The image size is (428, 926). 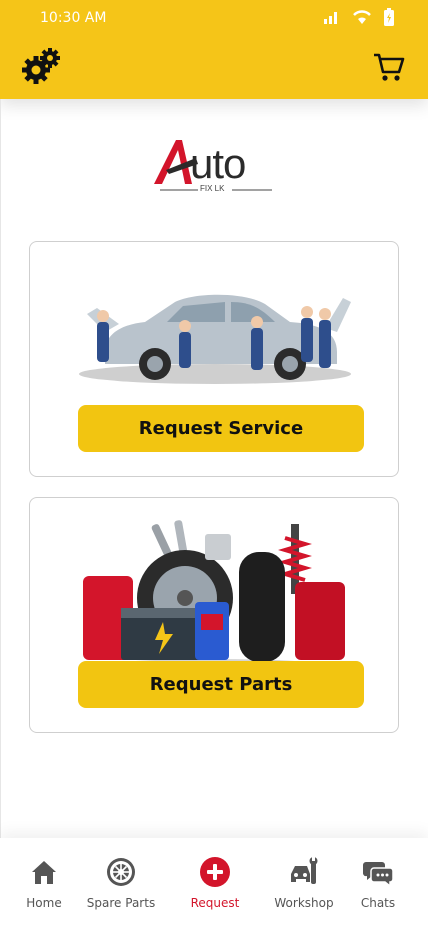 I want to click on mechanics-car-illustration, so click(x=215, y=339).